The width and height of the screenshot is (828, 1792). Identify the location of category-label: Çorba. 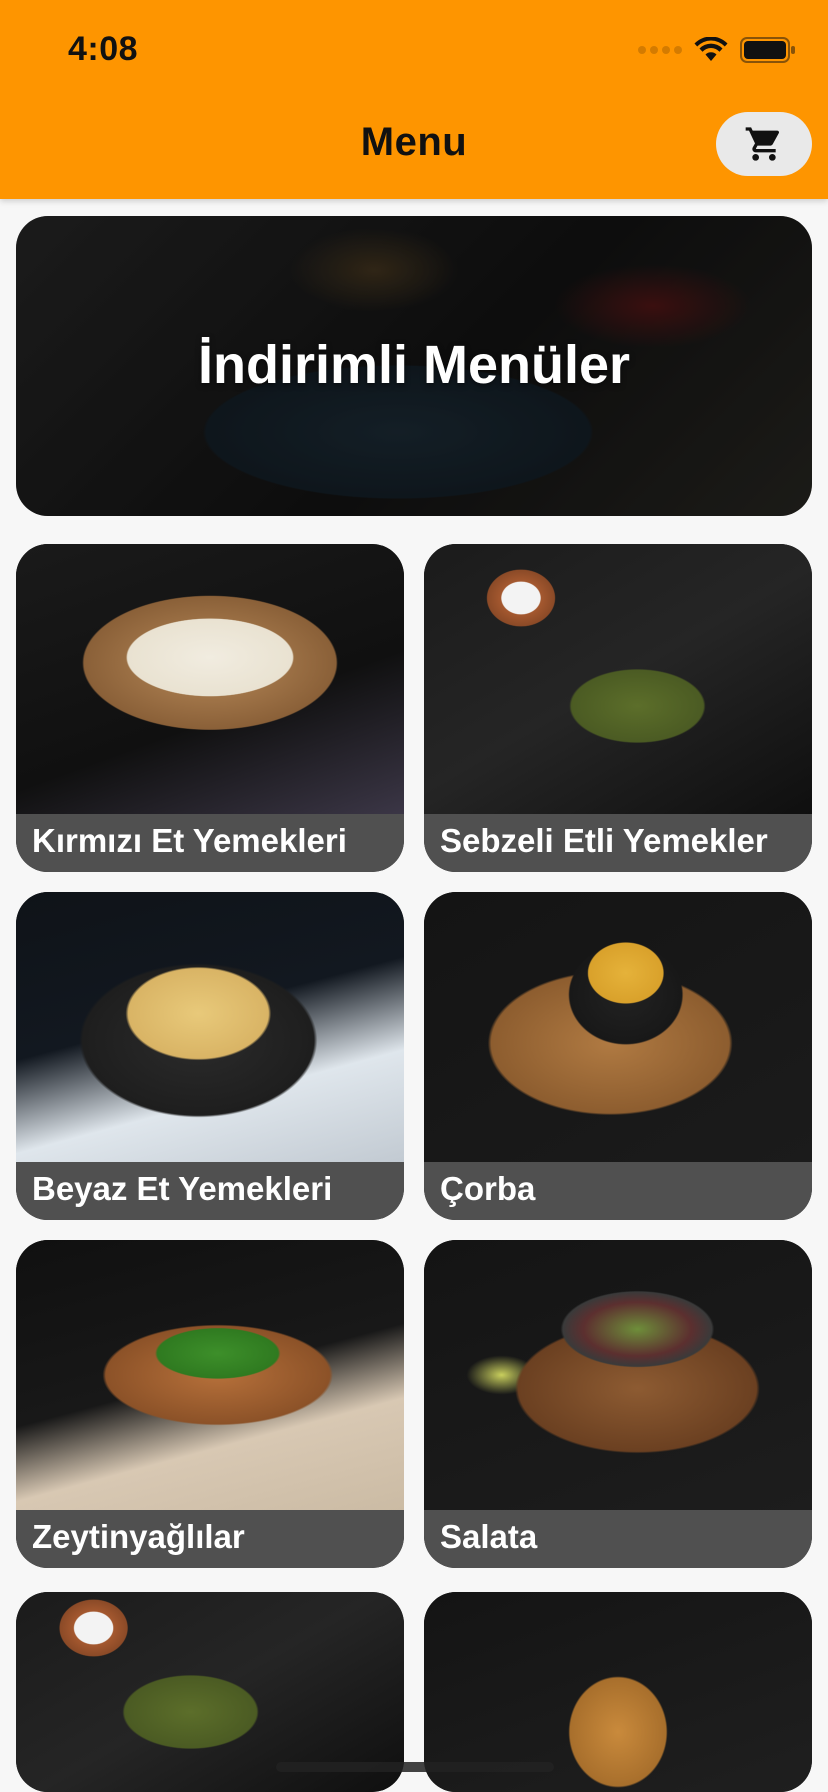
(488, 1188).